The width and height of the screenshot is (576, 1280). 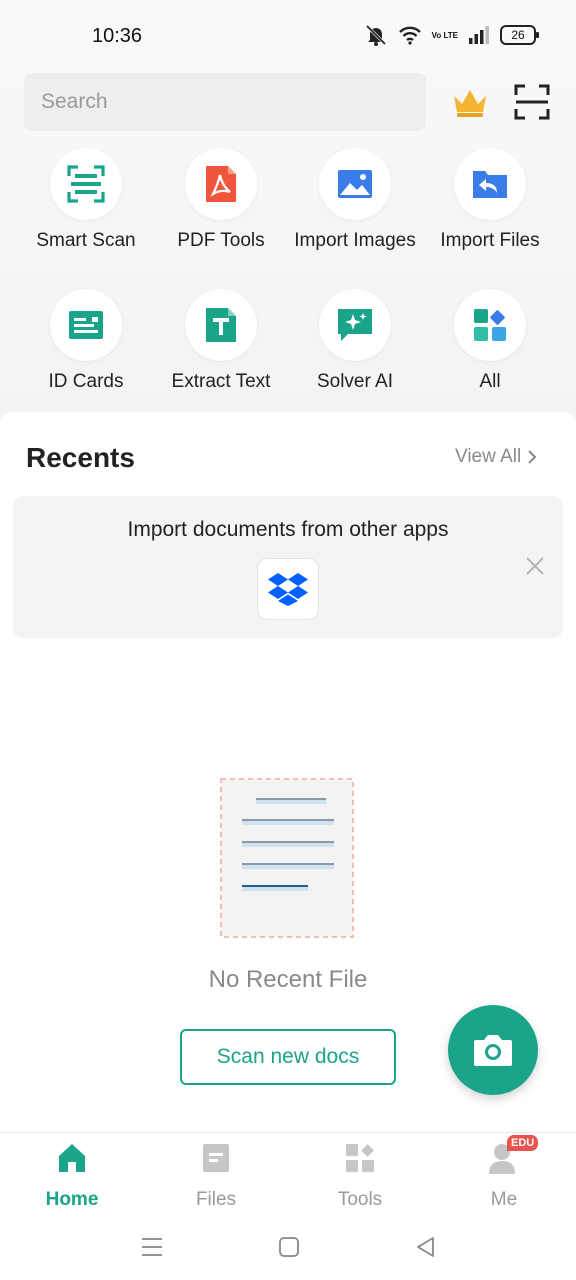 I want to click on crown-icon, so click(x=470, y=103).